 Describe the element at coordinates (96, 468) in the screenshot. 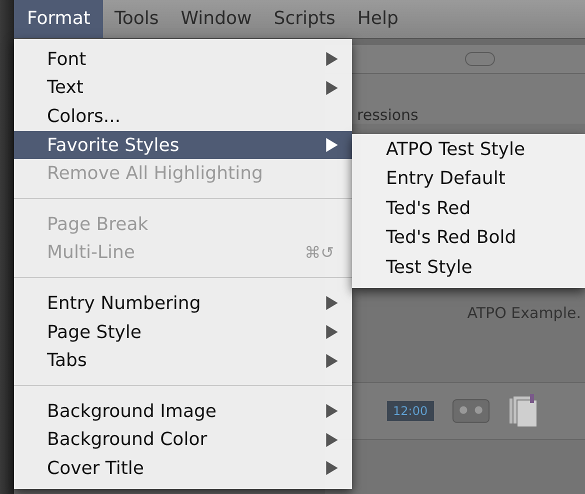

I see `menu-item-label: Cover Title` at that location.